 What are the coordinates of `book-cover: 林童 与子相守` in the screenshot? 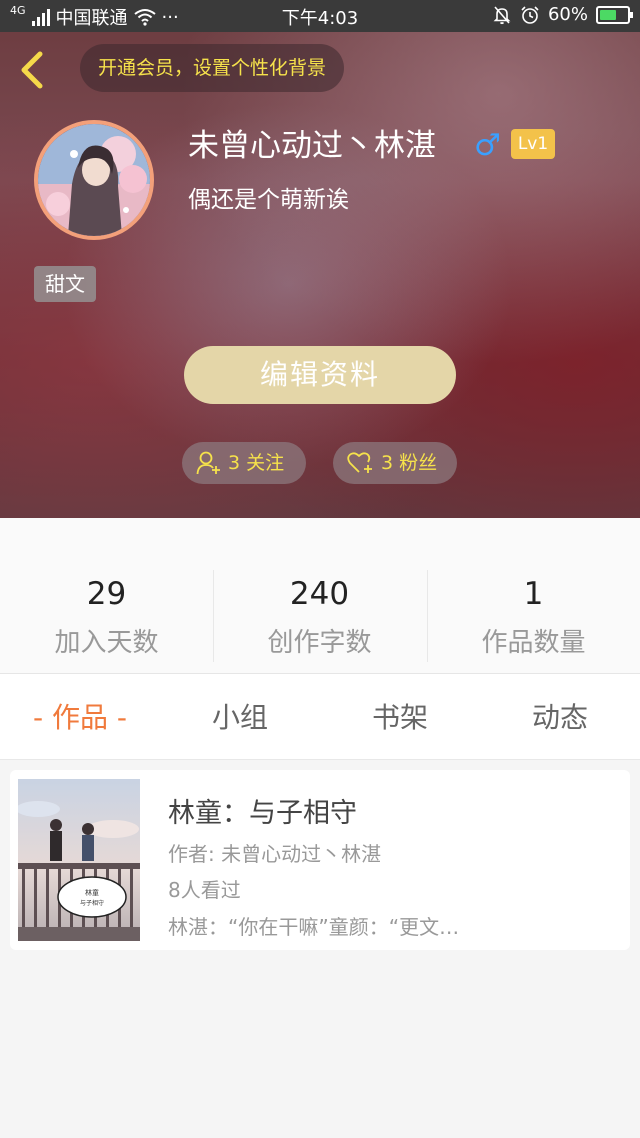 It's located at (79, 860).